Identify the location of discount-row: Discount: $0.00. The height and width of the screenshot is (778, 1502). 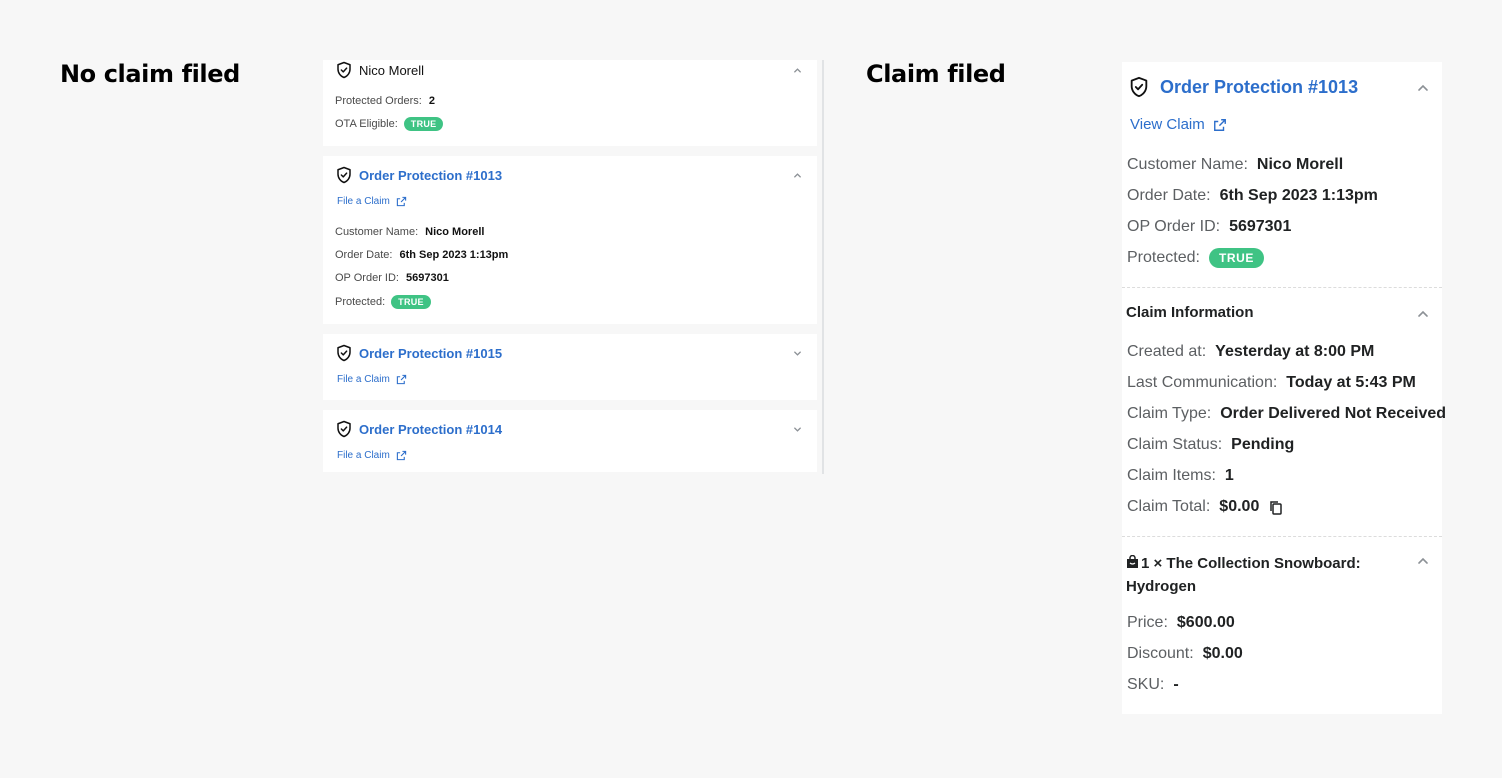
(1185, 654).